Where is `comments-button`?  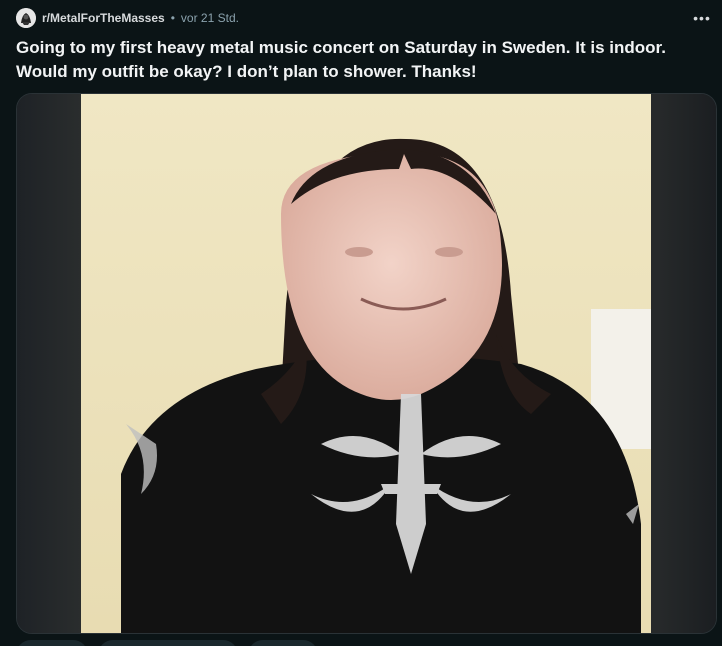
comments-button is located at coordinates (168, 643).